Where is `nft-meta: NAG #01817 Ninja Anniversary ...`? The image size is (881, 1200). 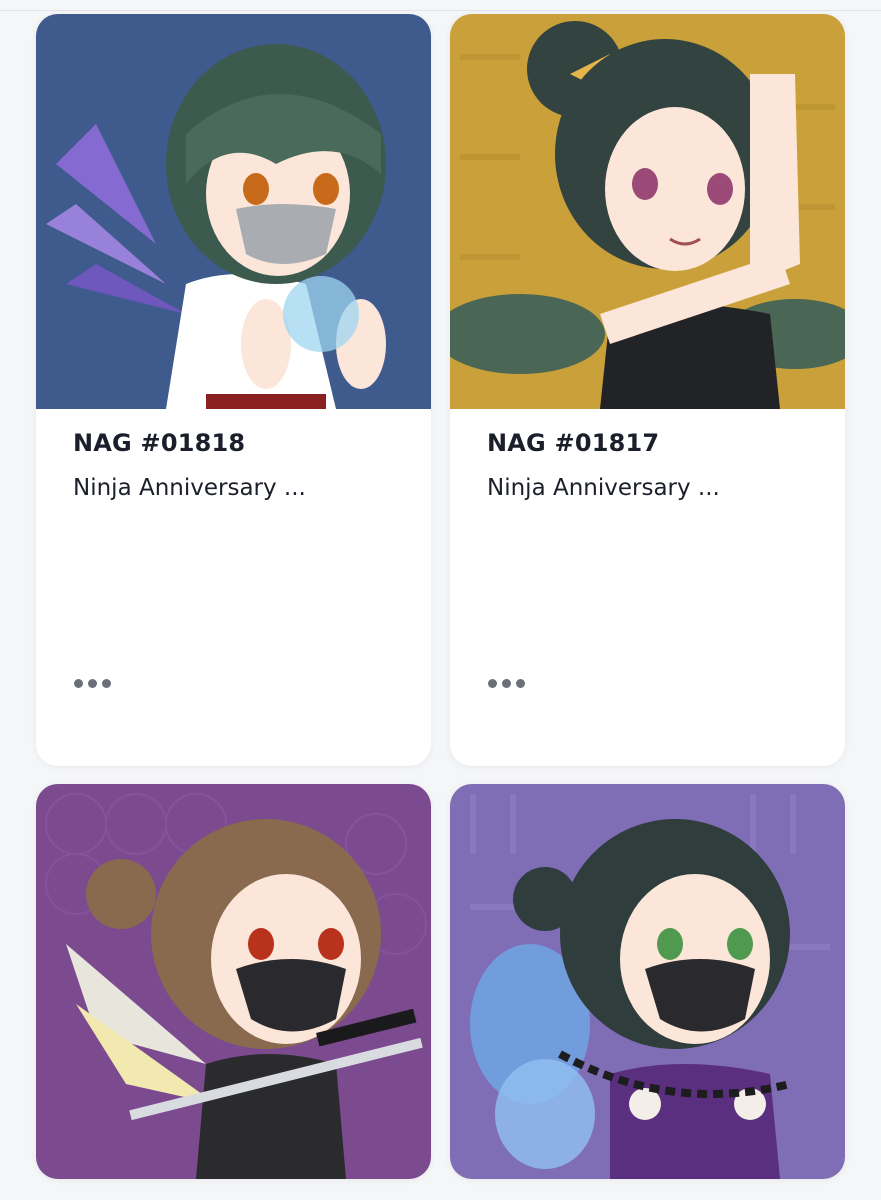
nft-meta: NAG #01817 Ninja Anniversary ... is located at coordinates (647, 587).